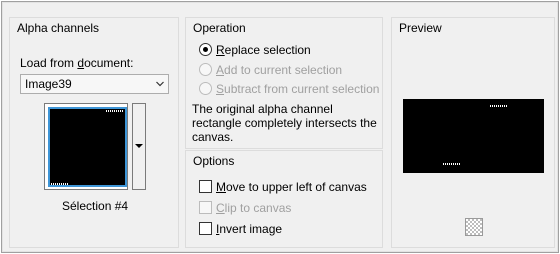 The width and height of the screenshot is (560, 254). What do you see at coordinates (473, 136) in the screenshot?
I see `preview-image` at bounding box center [473, 136].